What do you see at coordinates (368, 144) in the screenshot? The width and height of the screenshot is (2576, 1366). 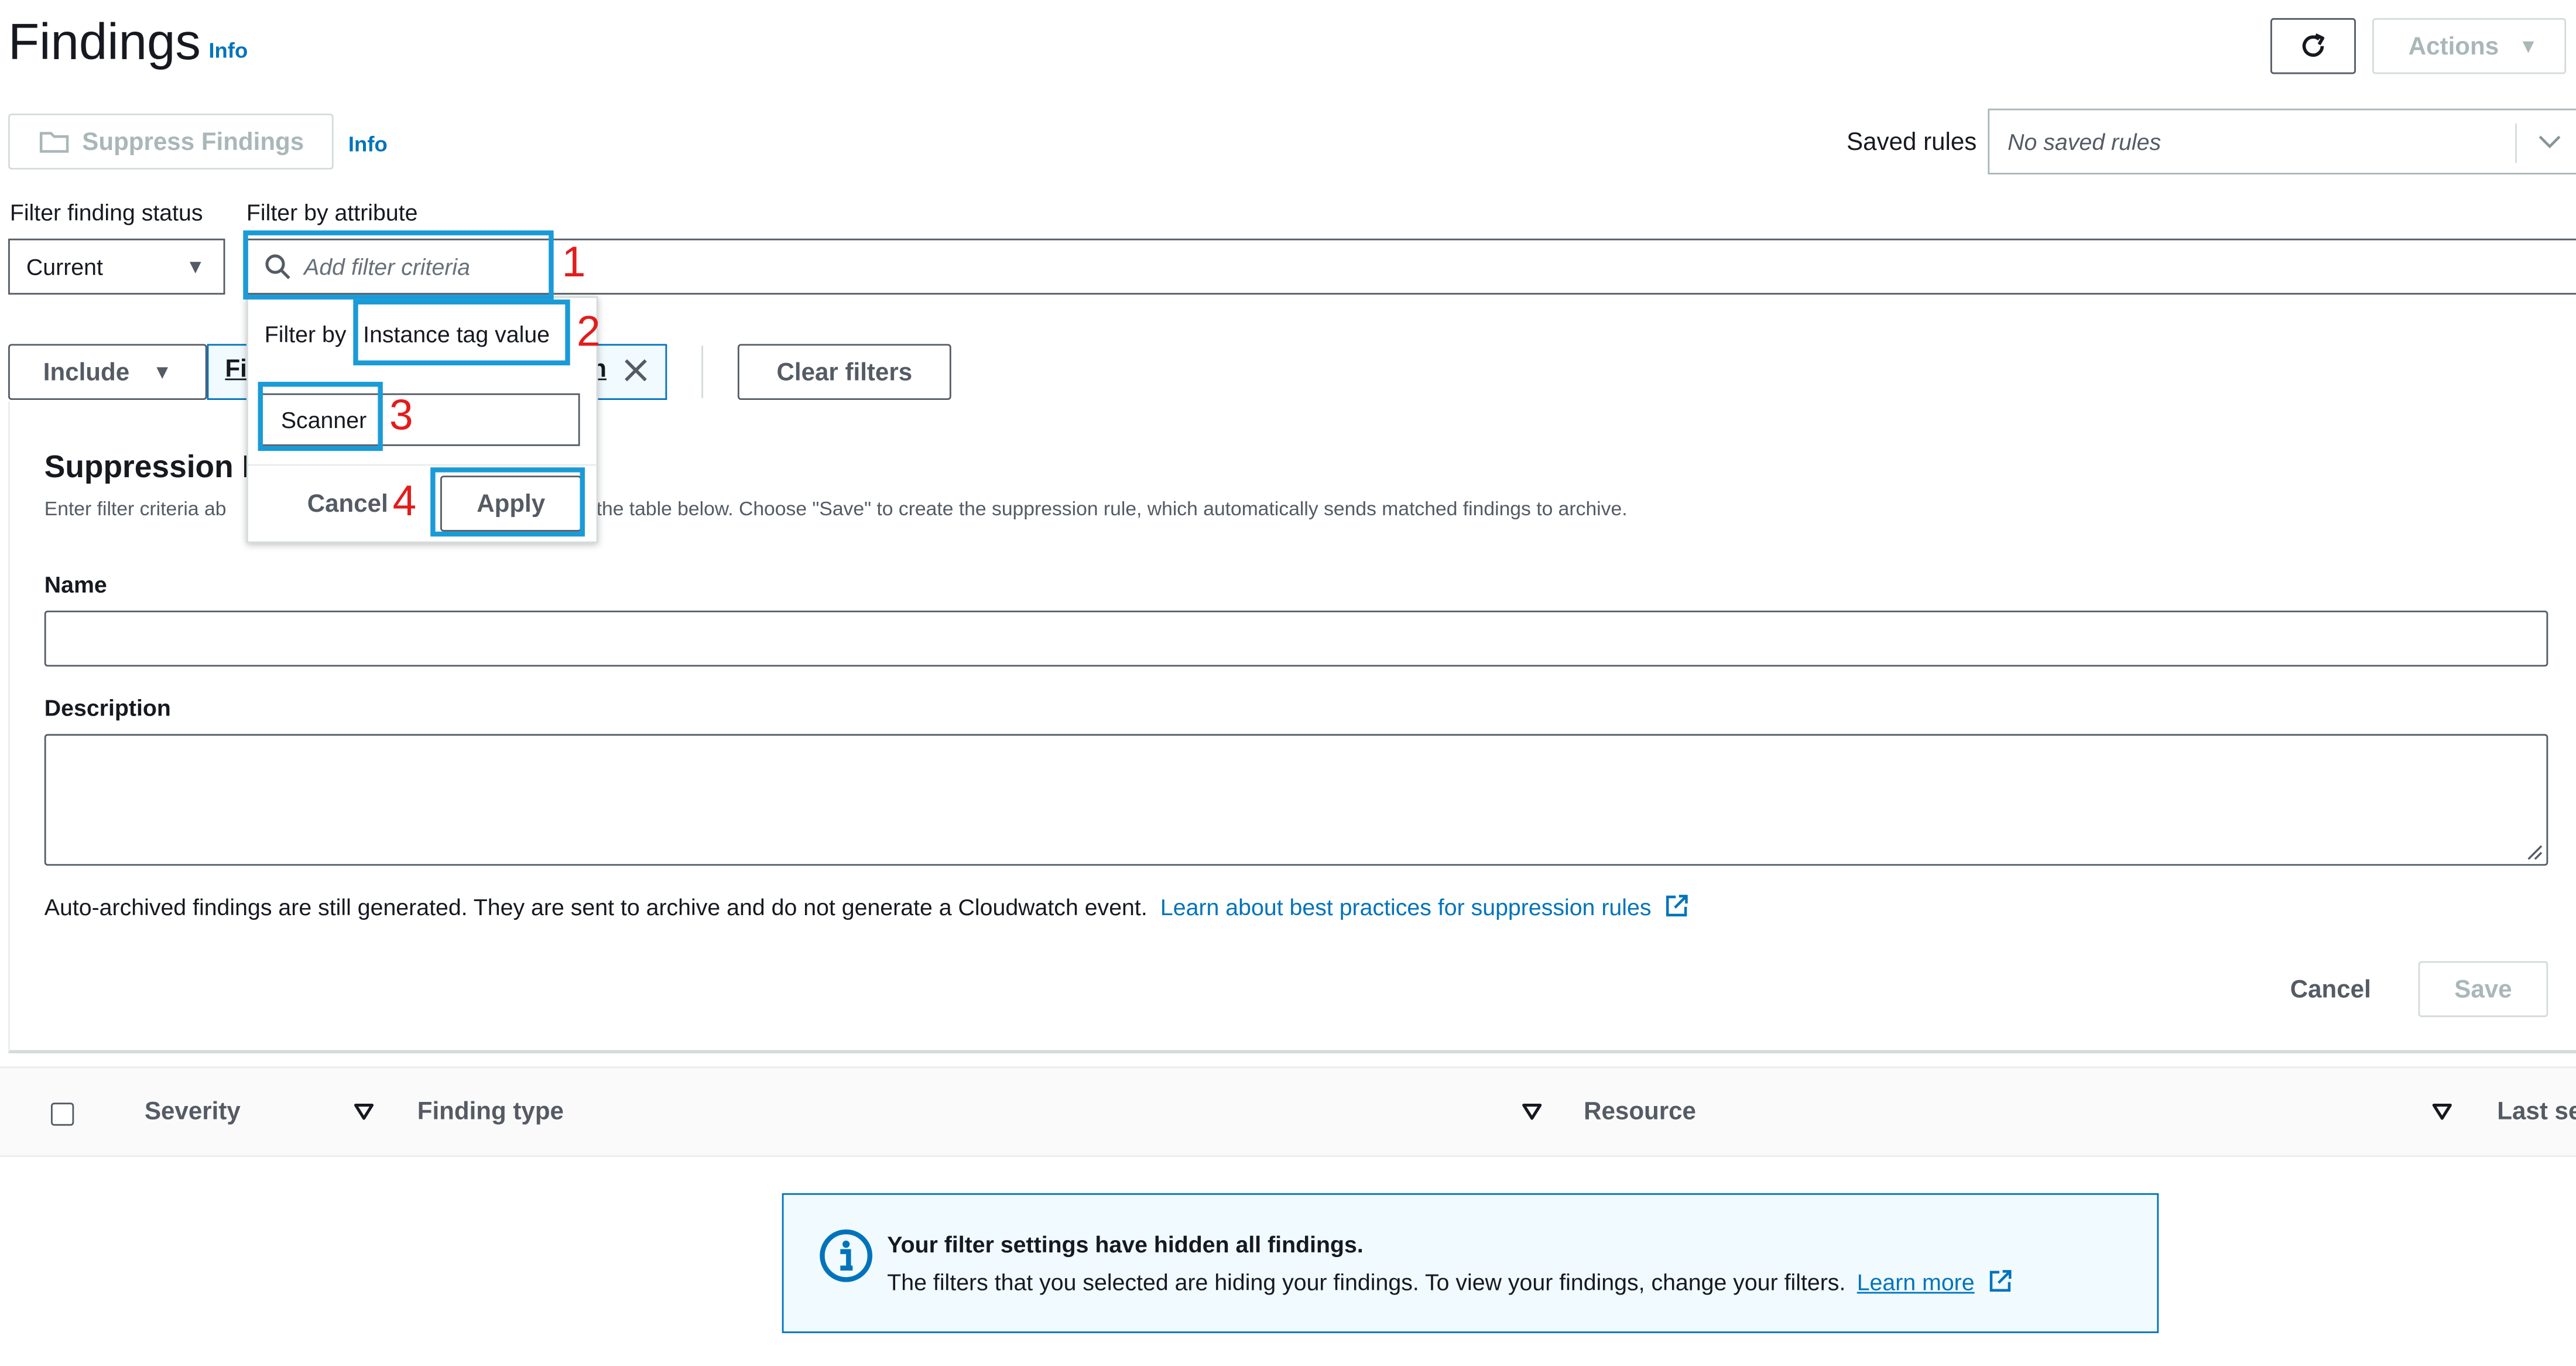 I see `suppress-info-link: Info` at bounding box center [368, 144].